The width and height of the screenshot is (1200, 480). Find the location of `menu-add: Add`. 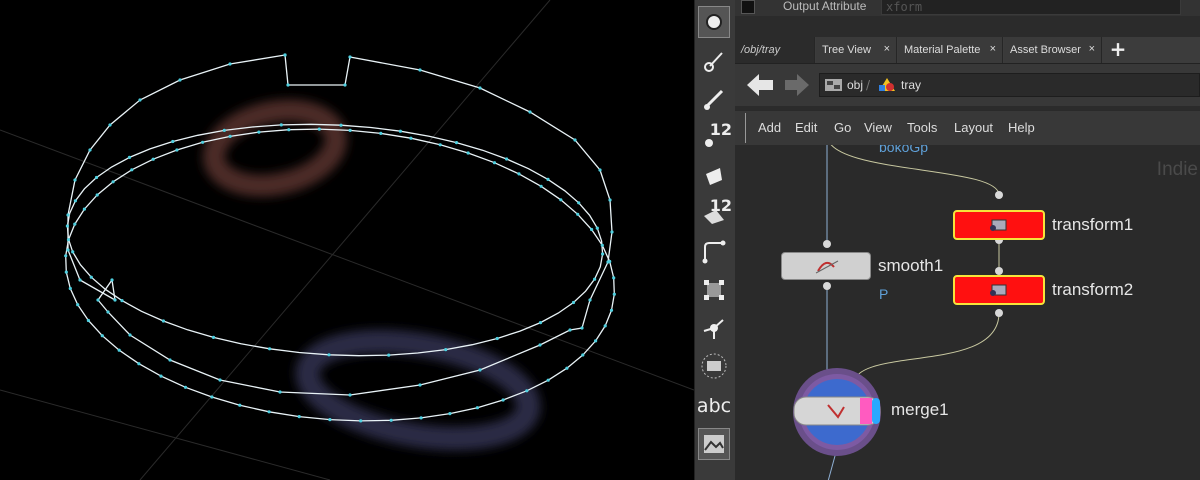

menu-add: Add is located at coordinates (769, 127).